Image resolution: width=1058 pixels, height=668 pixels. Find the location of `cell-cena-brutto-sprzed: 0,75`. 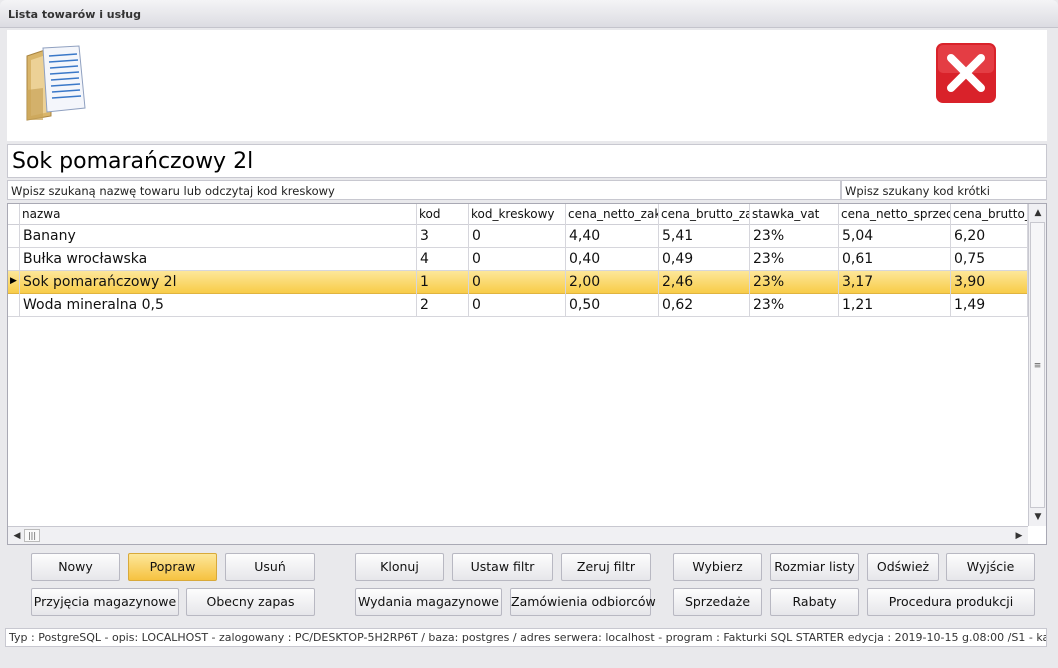

cell-cena-brutto-sprzed: 0,75 is located at coordinates (989, 259).